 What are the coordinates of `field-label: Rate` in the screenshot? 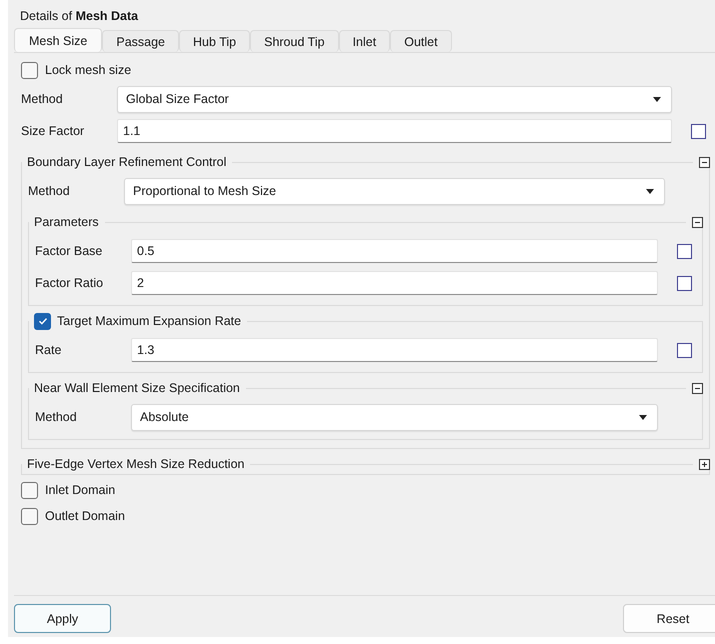 It's located at (48, 350).